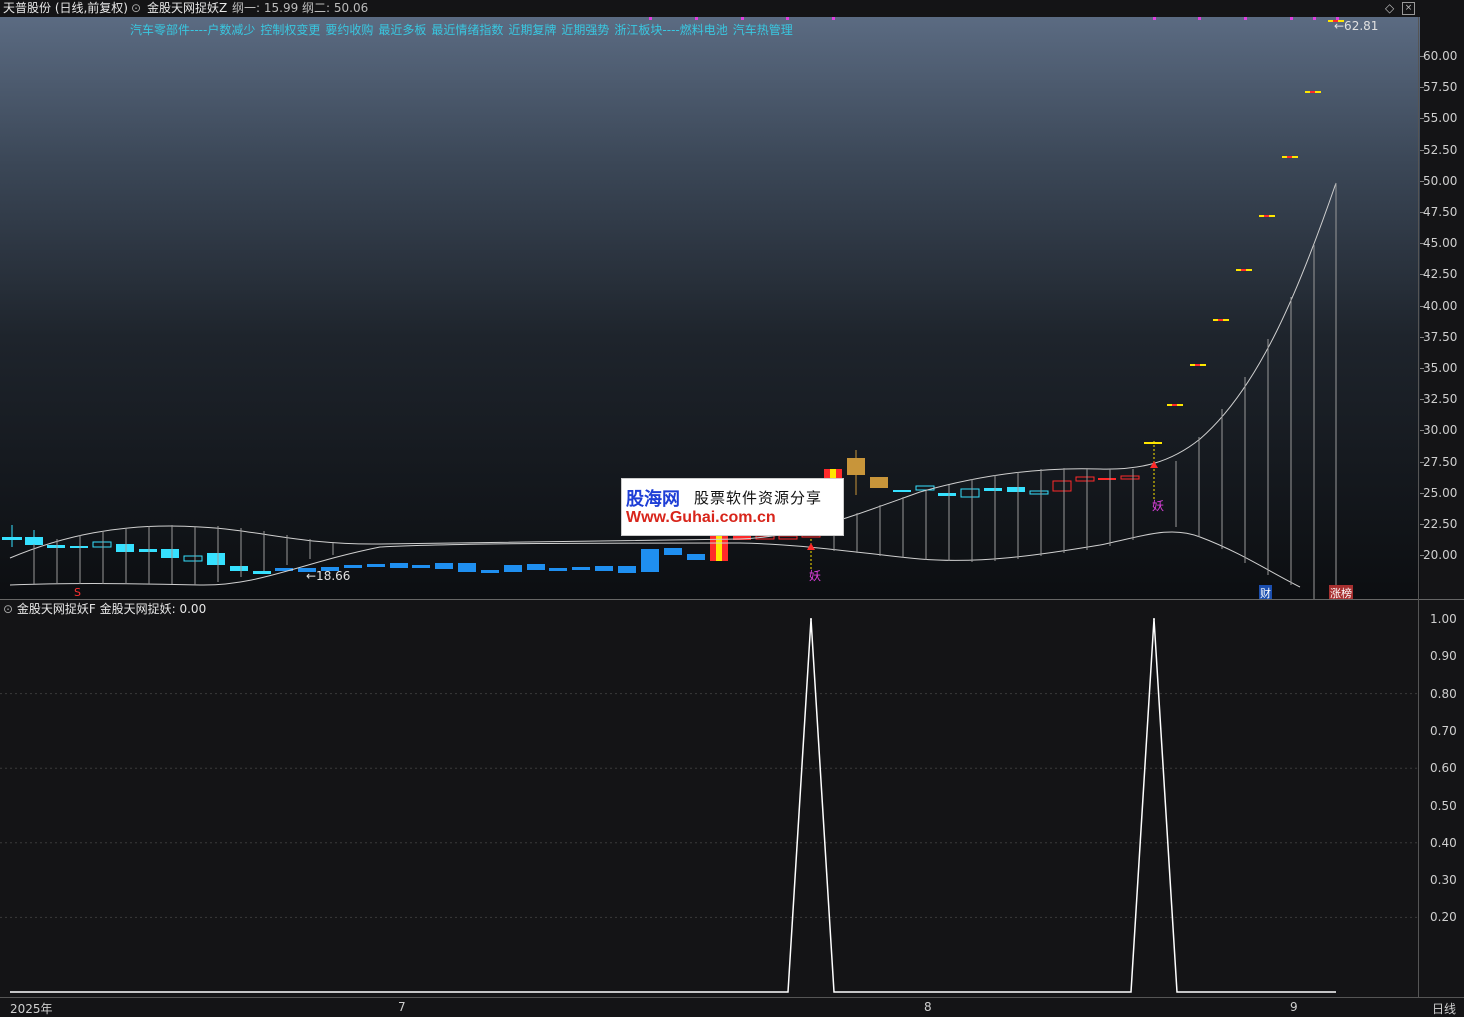 This screenshot has height=1017, width=1464. What do you see at coordinates (1440, 87) in the screenshot?
I see `price-tick-label: 57.50` at bounding box center [1440, 87].